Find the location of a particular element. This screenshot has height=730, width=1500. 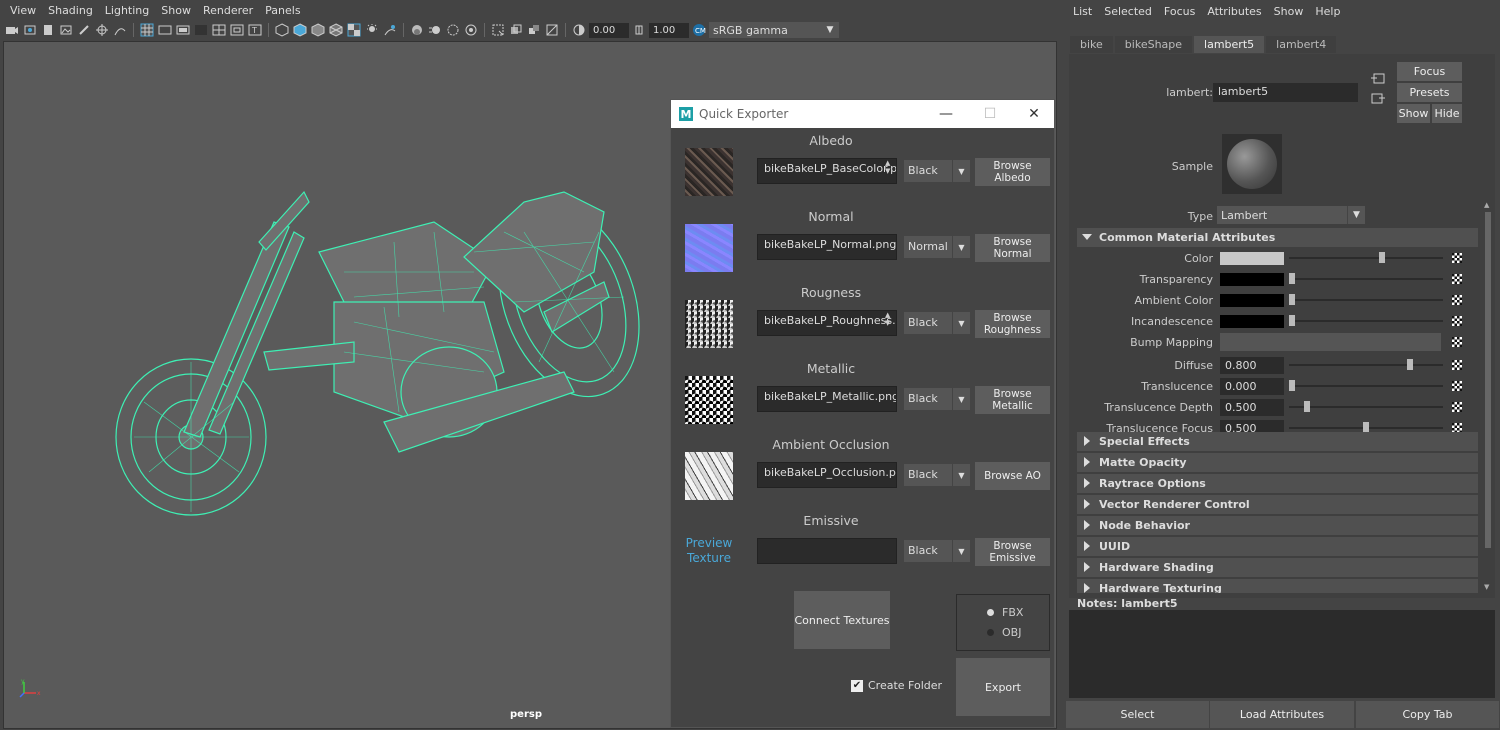

create-folder-option: ✔ Create Folder is located at coordinates (896, 685).